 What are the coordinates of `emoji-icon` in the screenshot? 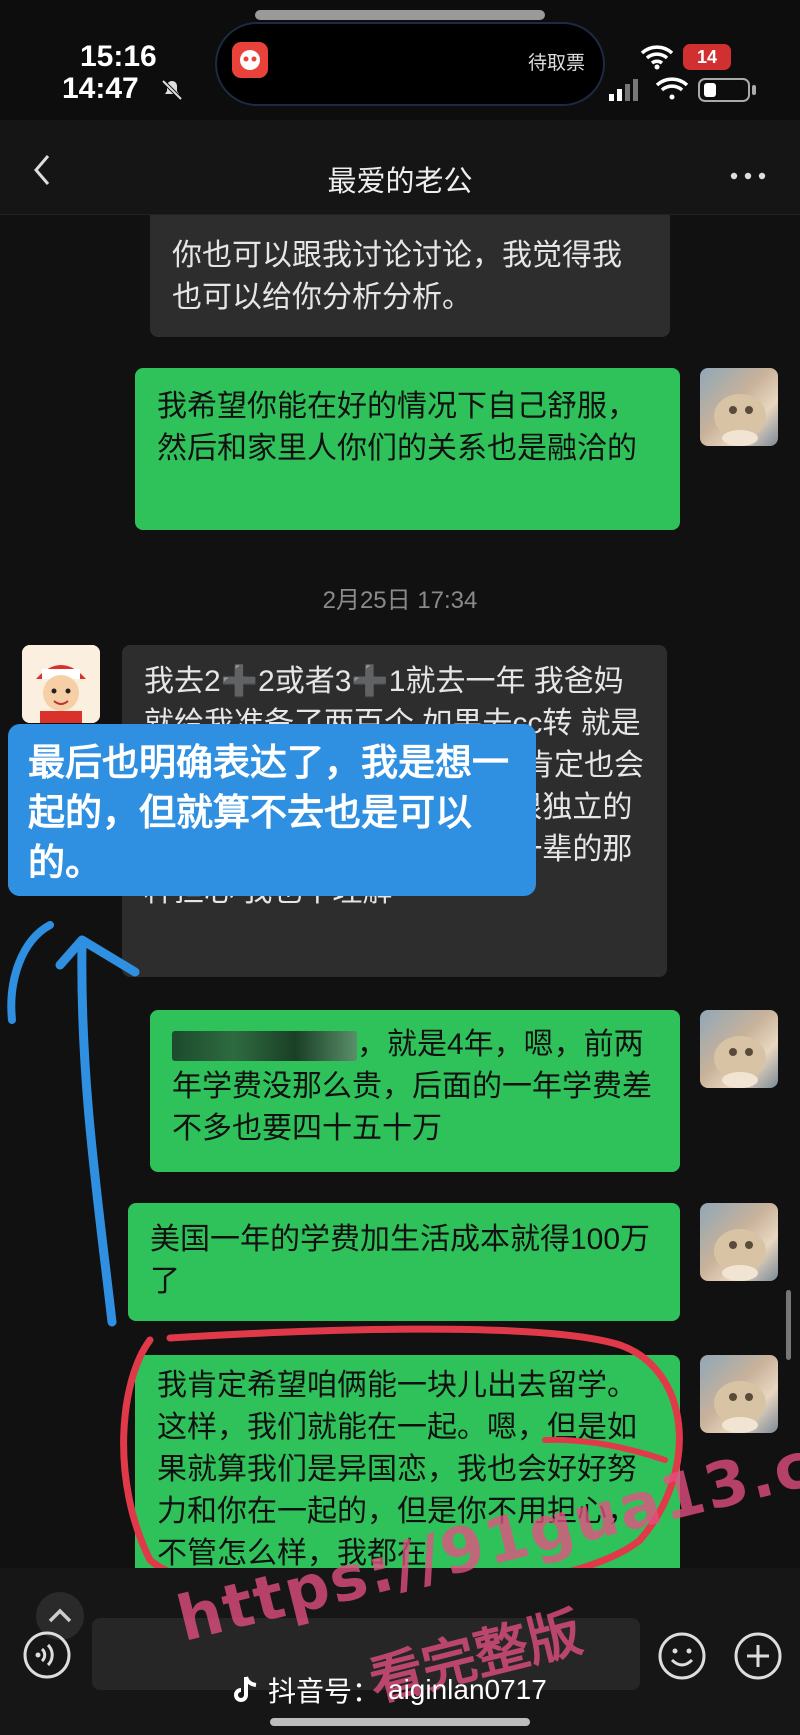 It's located at (682, 1656).